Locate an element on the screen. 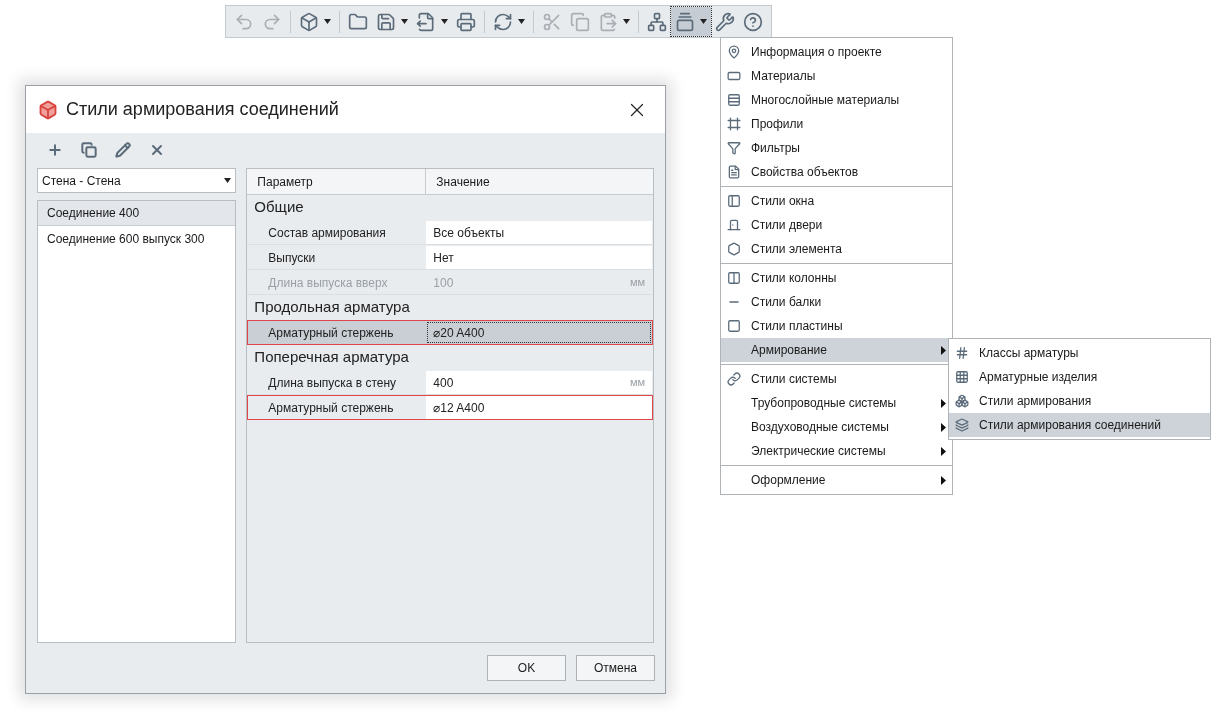  menu-item: Воздуховодные системы is located at coordinates (836, 427).